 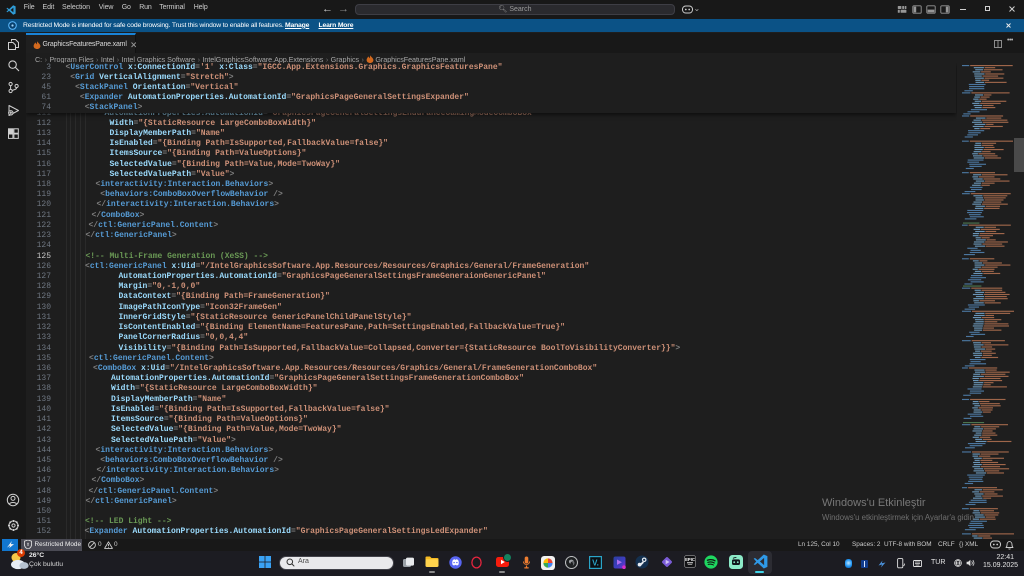 I want to click on svg-text: V., so click(x=595, y=562).